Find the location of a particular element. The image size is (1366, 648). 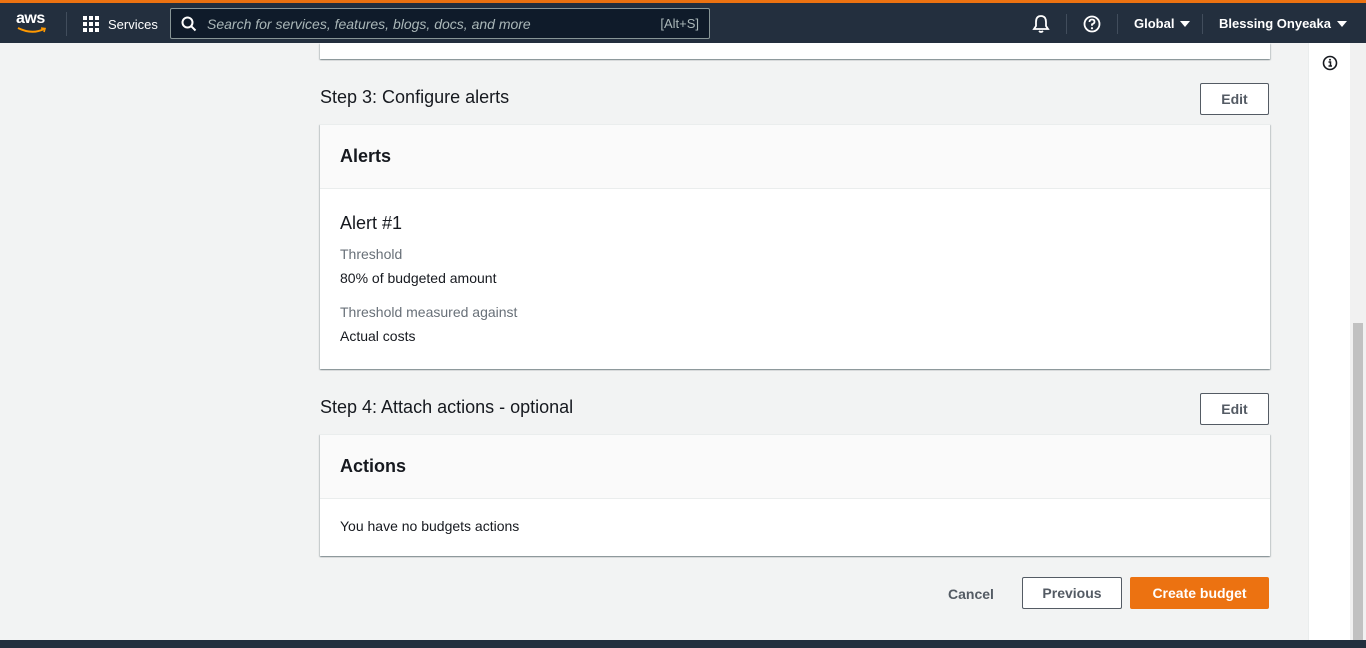

services-label: Services is located at coordinates (133, 24).